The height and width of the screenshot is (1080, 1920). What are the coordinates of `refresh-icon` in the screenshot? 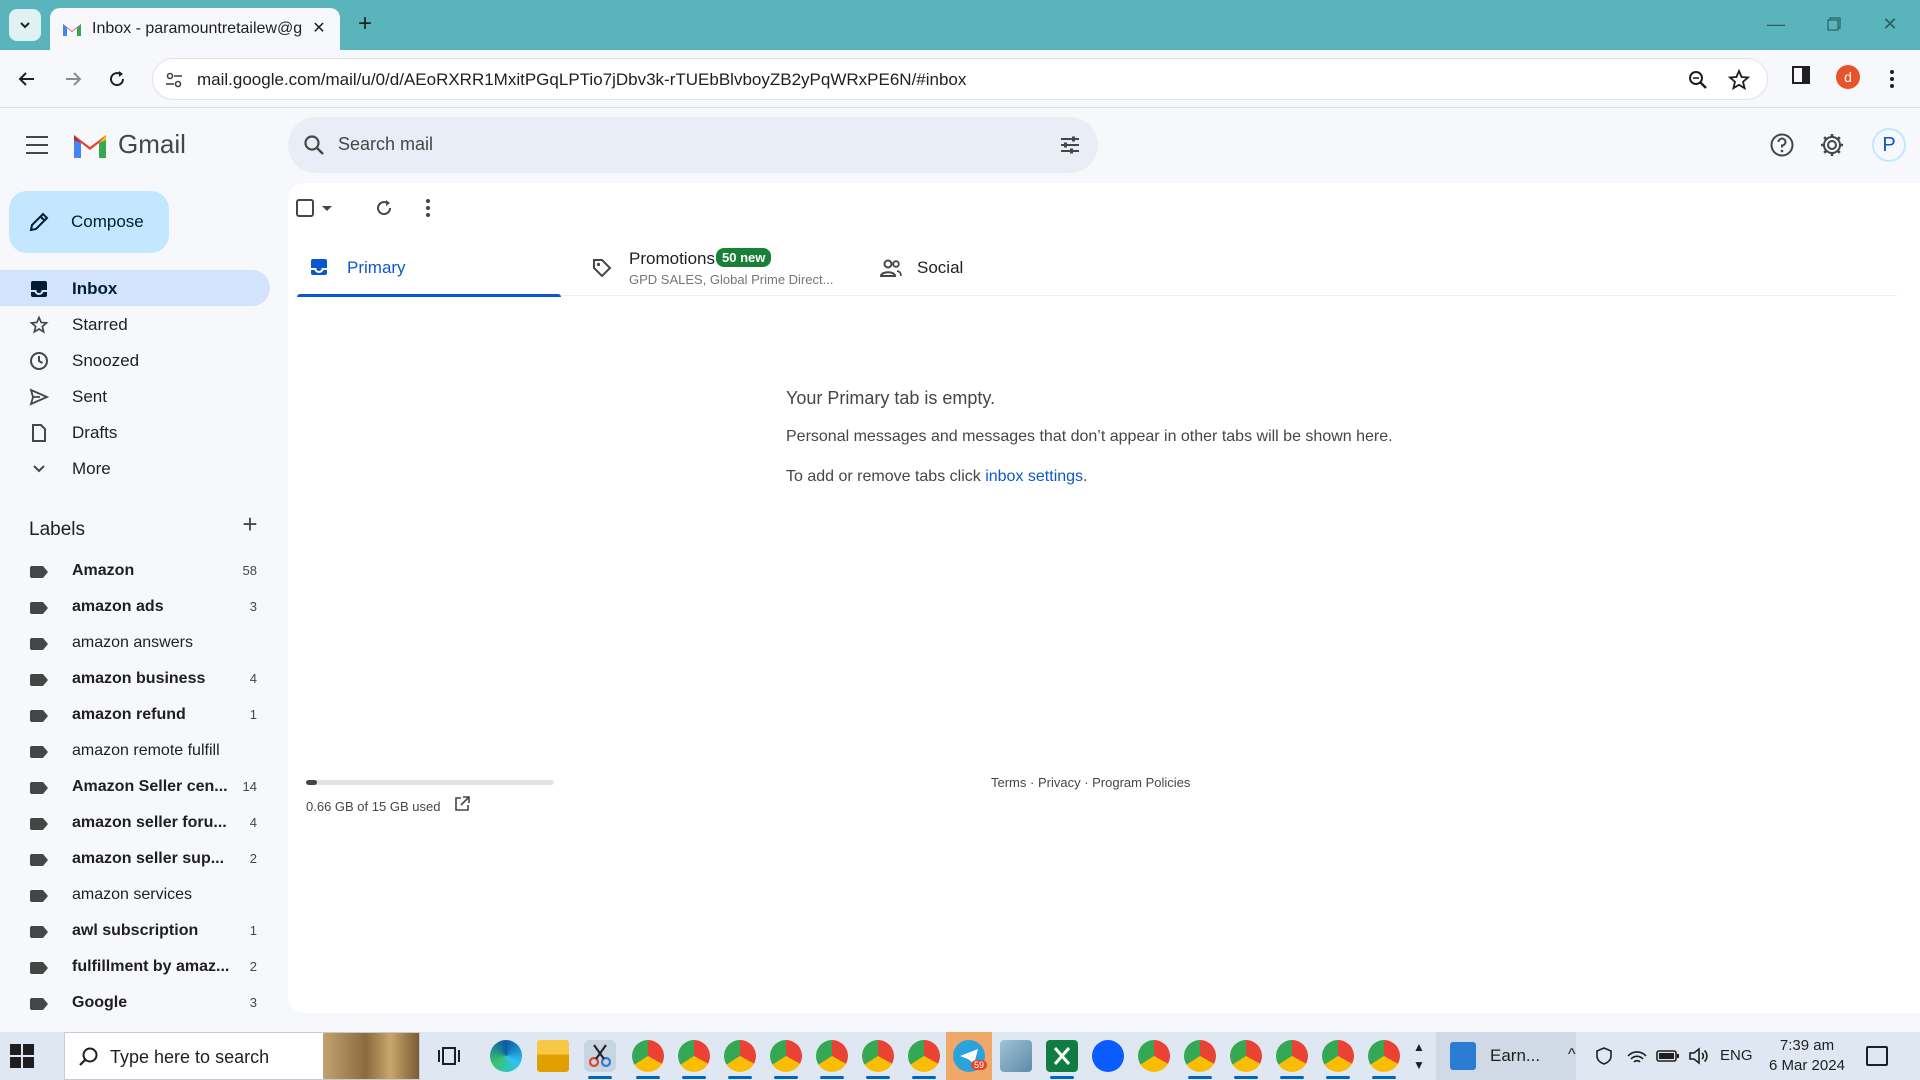 It's located at (384, 208).